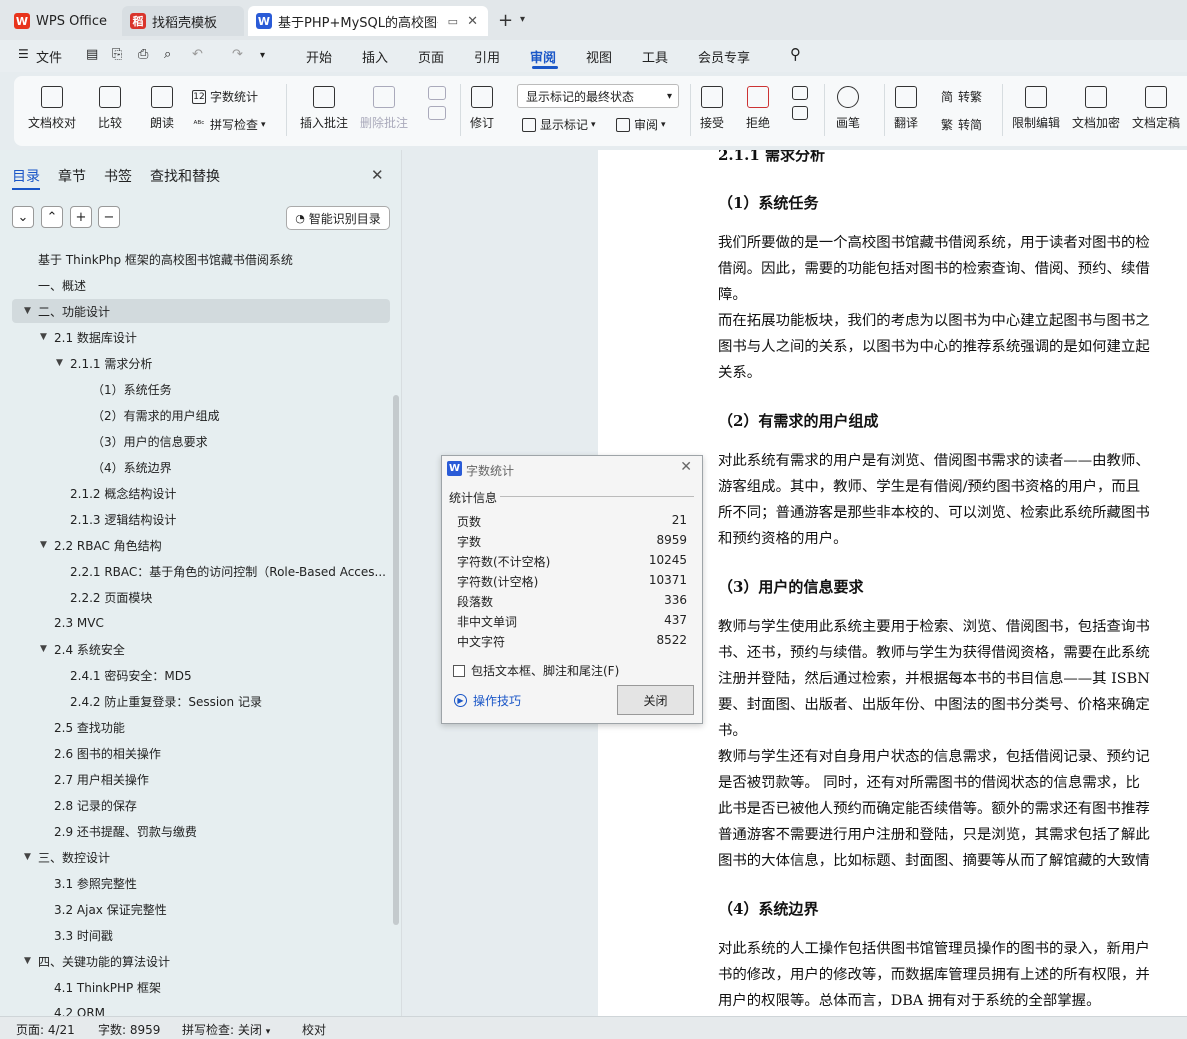 Image resolution: width=1187 pixels, height=1039 pixels. What do you see at coordinates (185, 176) in the screenshot?
I see `tab-find-replace: 查找和替换` at bounding box center [185, 176].